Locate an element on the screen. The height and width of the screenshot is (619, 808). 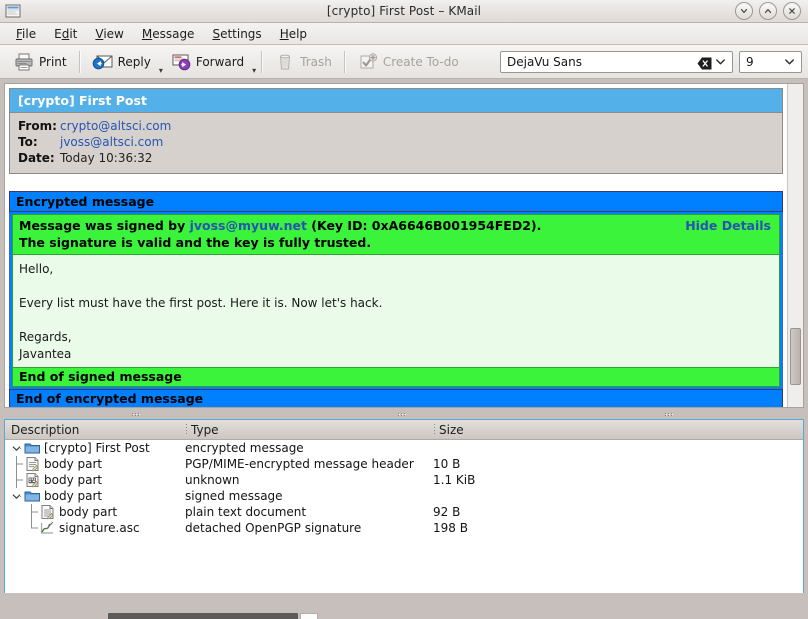
scrollbar-thumb is located at coordinates (795, 356).